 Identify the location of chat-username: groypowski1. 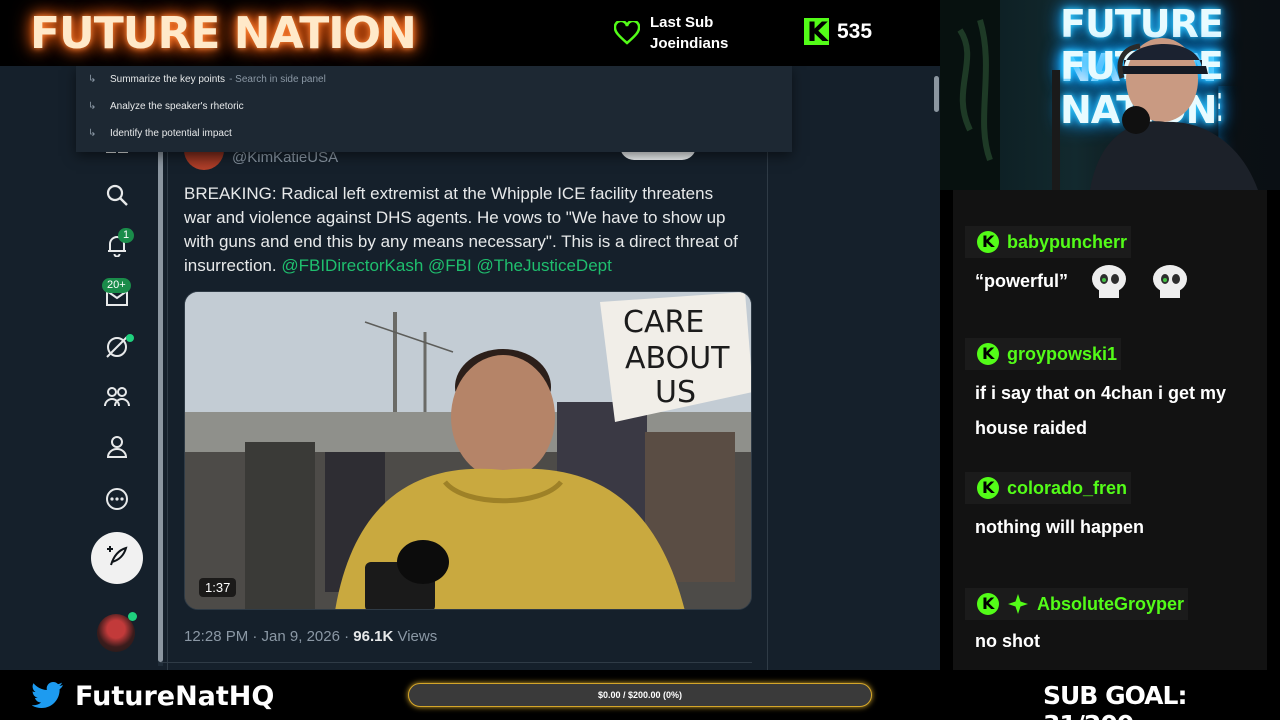
(1043, 354).